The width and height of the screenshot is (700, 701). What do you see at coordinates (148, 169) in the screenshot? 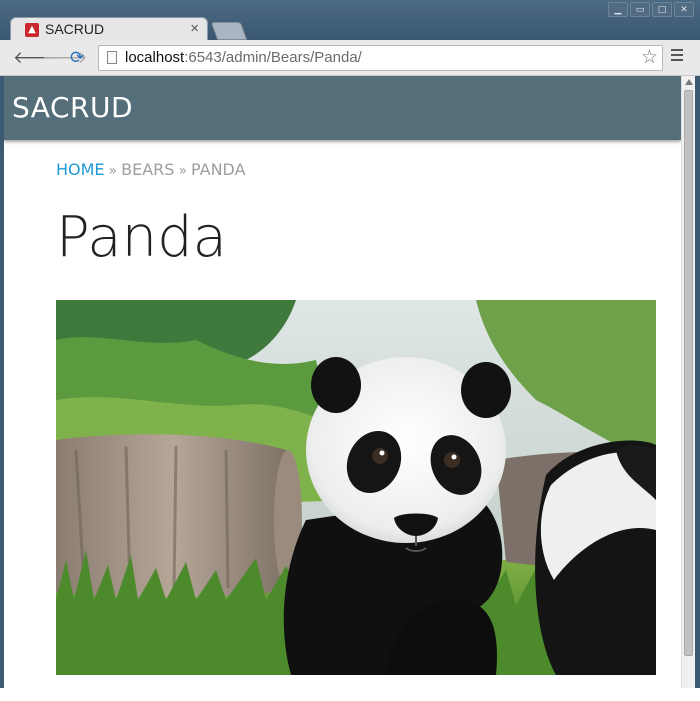
I see `breadcrumb-bears: BEARS` at bounding box center [148, 169].